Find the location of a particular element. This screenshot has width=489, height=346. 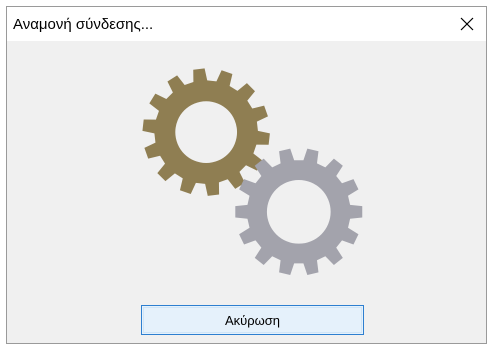

close-icon is located at coordinates (467, 24).